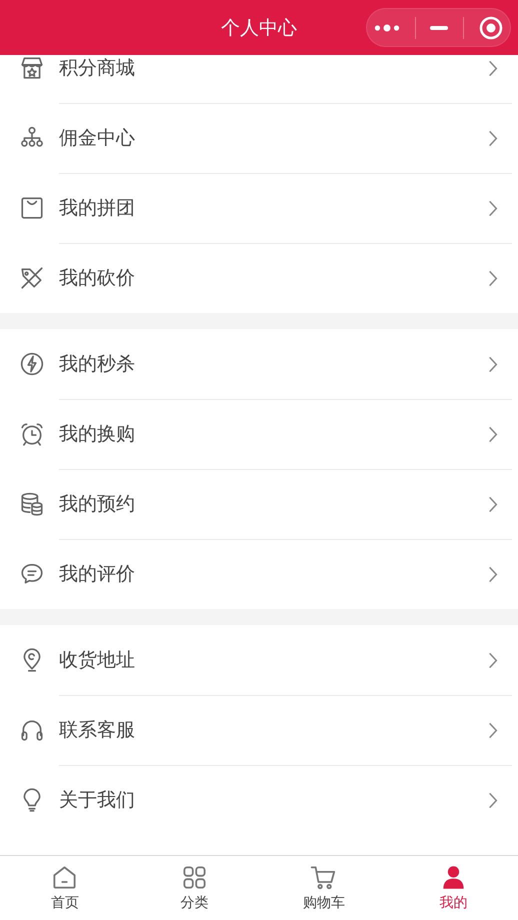  I want to click on menu-item: 我的评价, so click(259, 574).